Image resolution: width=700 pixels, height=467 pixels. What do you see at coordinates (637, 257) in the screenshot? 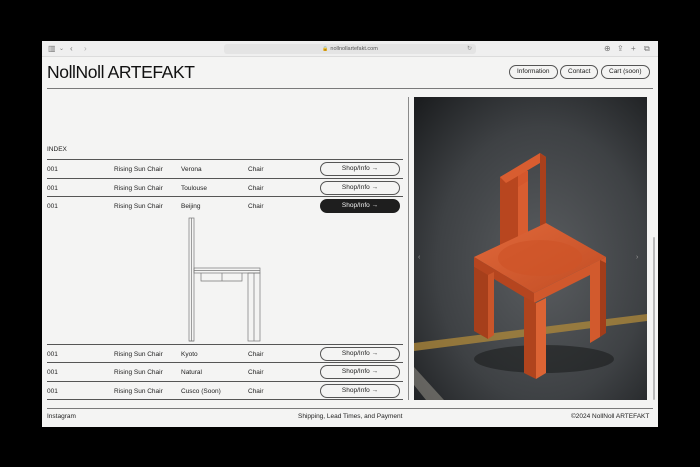
I see `photo-next-icon: ›` at bounding box center [637, 257].